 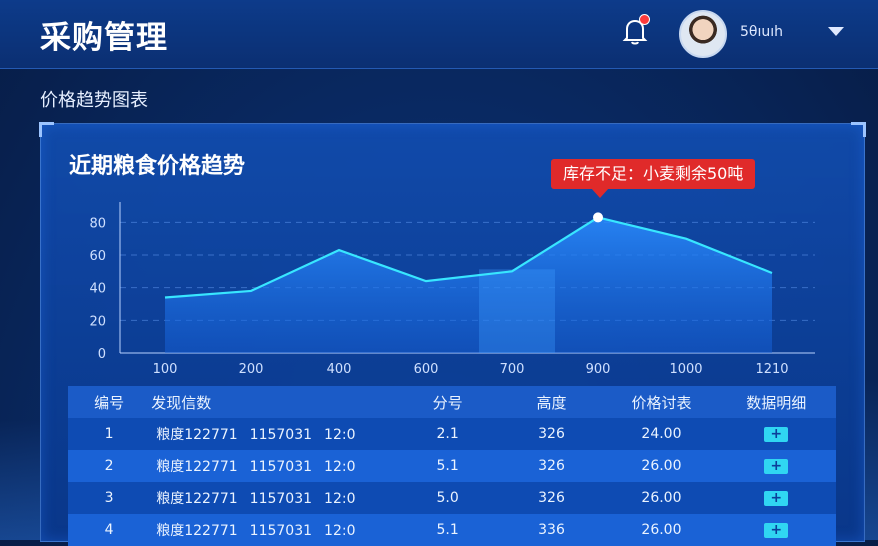 What do you see at coordinates (644, 19) in the screenshot?
I see `notification-dot` at bounding box center [644, 19].